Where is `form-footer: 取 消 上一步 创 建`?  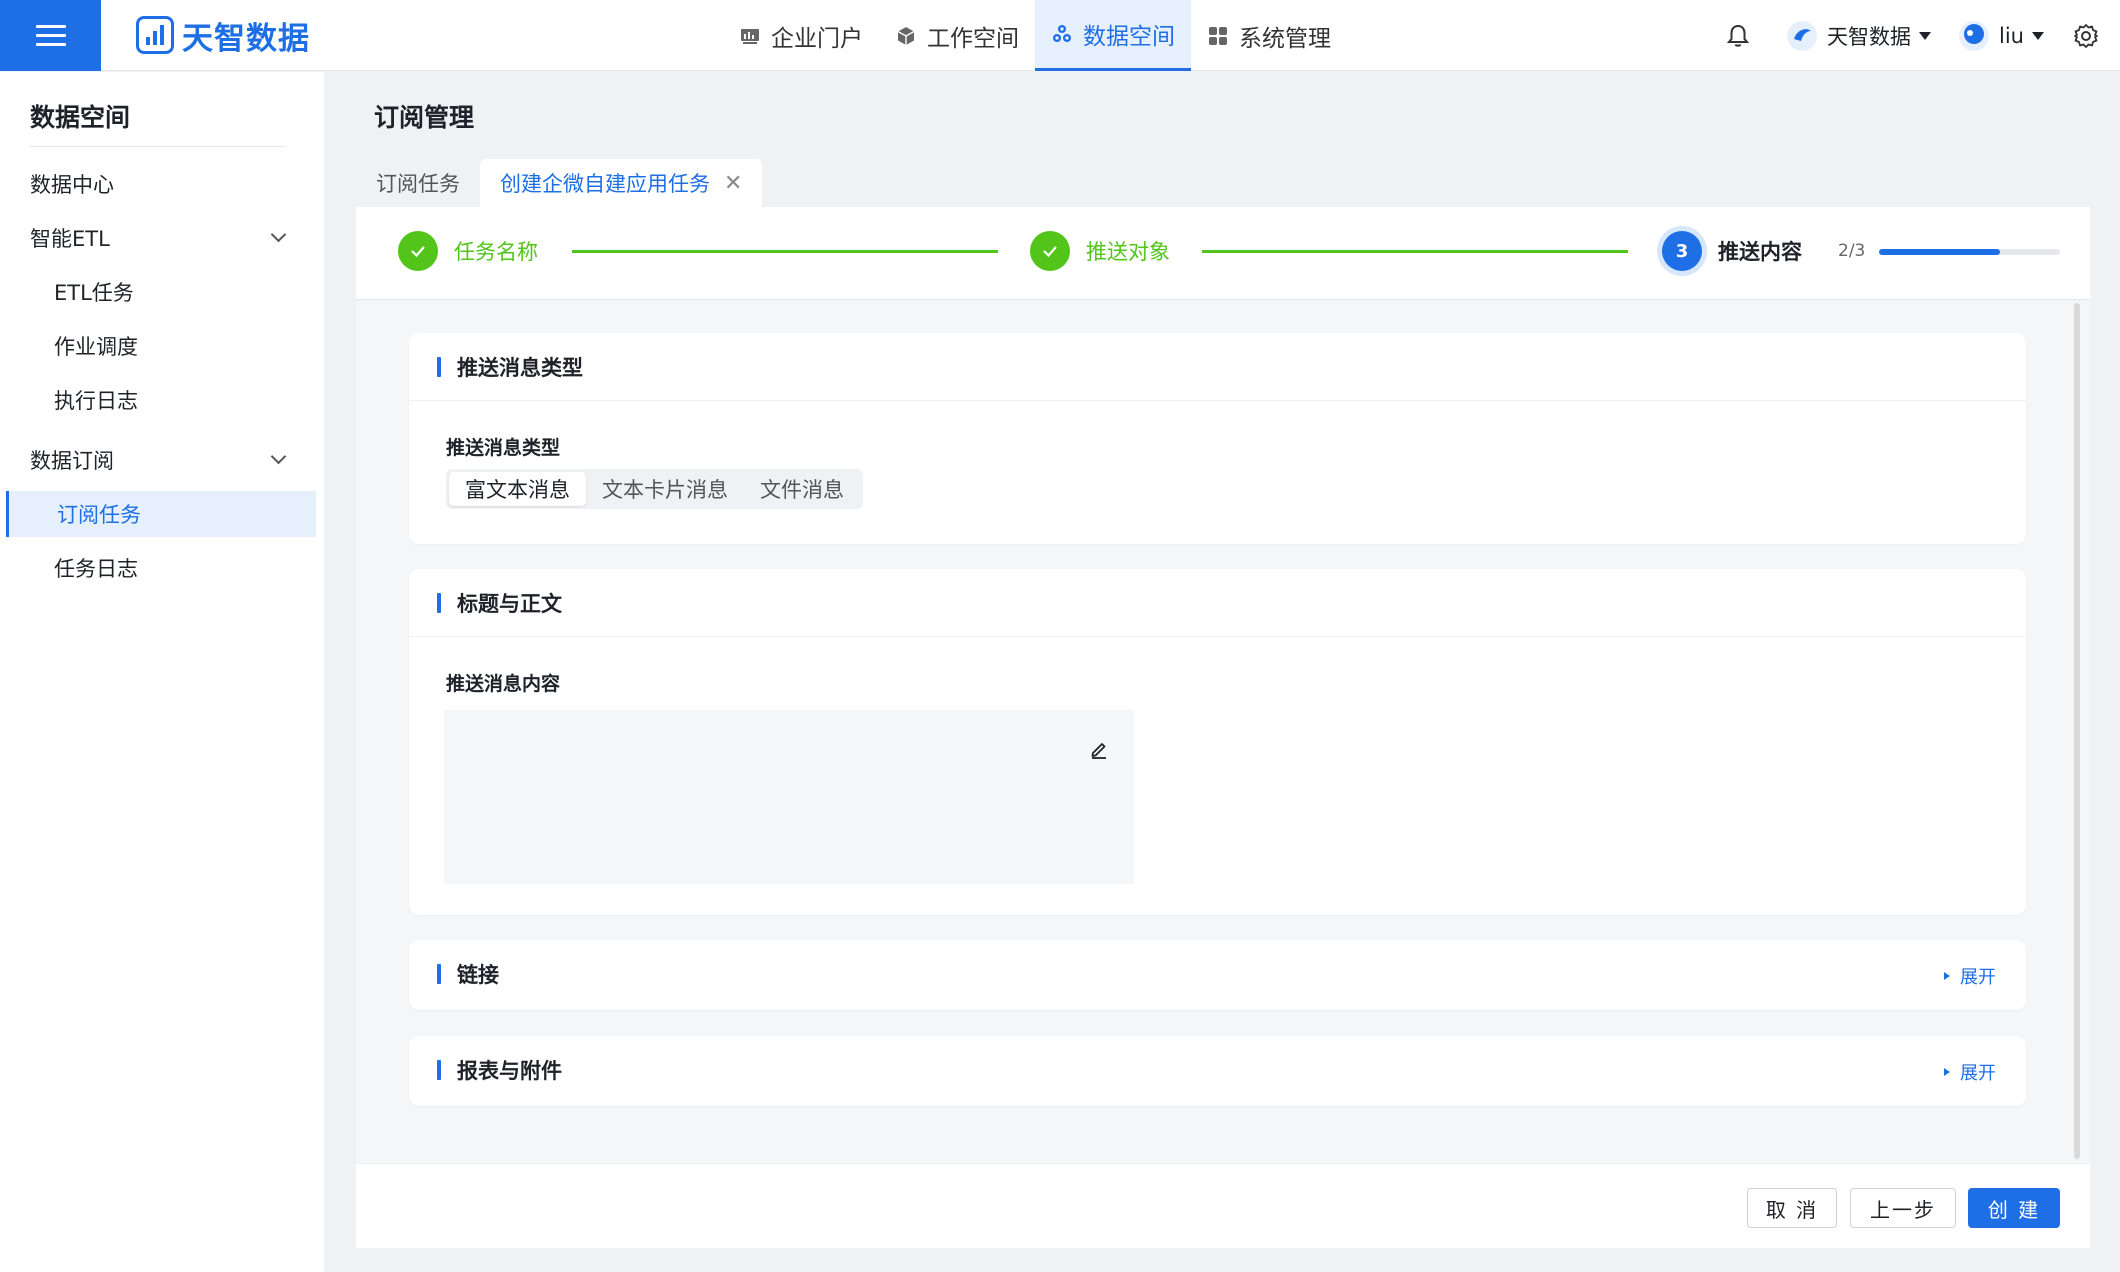 form-footer: 取 消 上一步 创 建 is located at coordinates (1223, 1206).